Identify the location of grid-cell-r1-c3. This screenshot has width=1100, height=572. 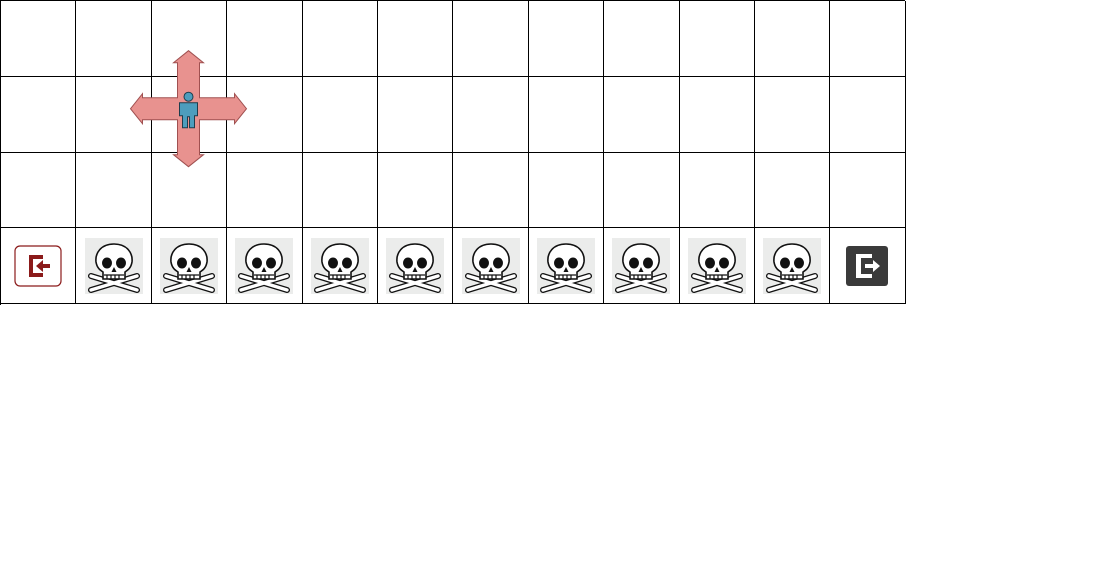
(265, 114).